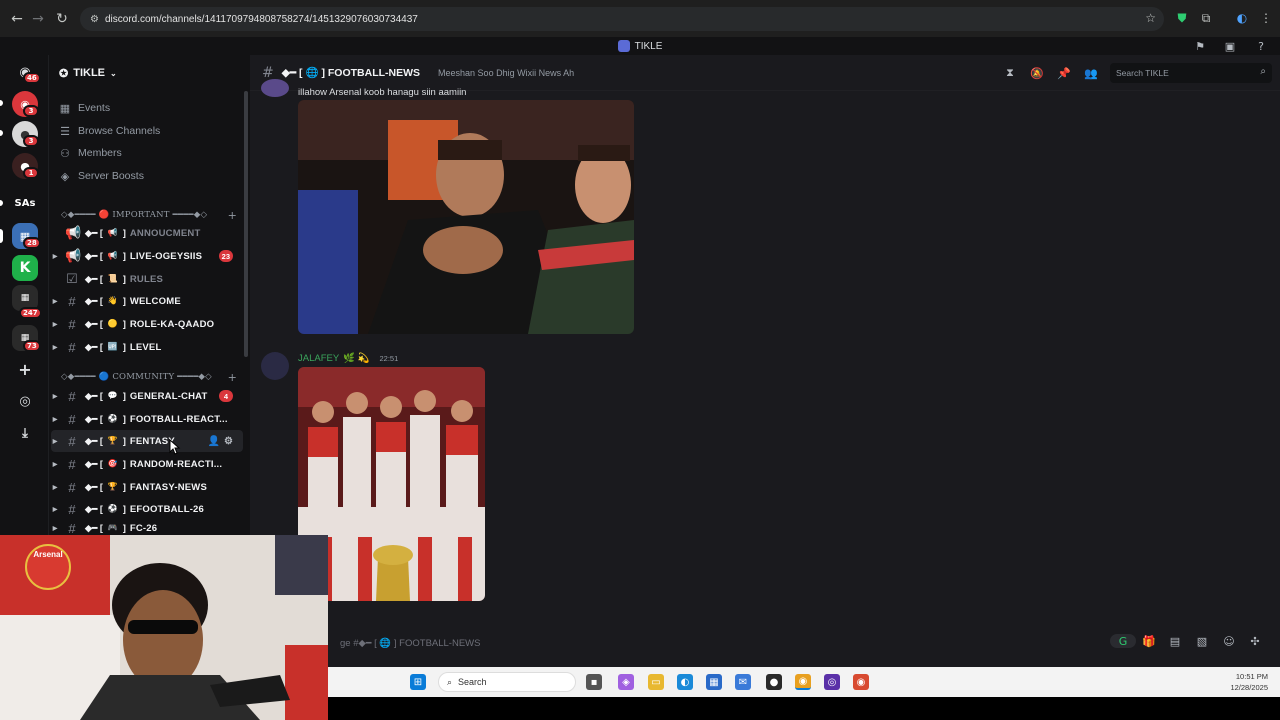 This screenshot has height=720, width=1280. What do you see at coordinates (164, 627) in the screenshot?
I see `webcam-overlay: Arsenal` at bounding box center [164, 627].